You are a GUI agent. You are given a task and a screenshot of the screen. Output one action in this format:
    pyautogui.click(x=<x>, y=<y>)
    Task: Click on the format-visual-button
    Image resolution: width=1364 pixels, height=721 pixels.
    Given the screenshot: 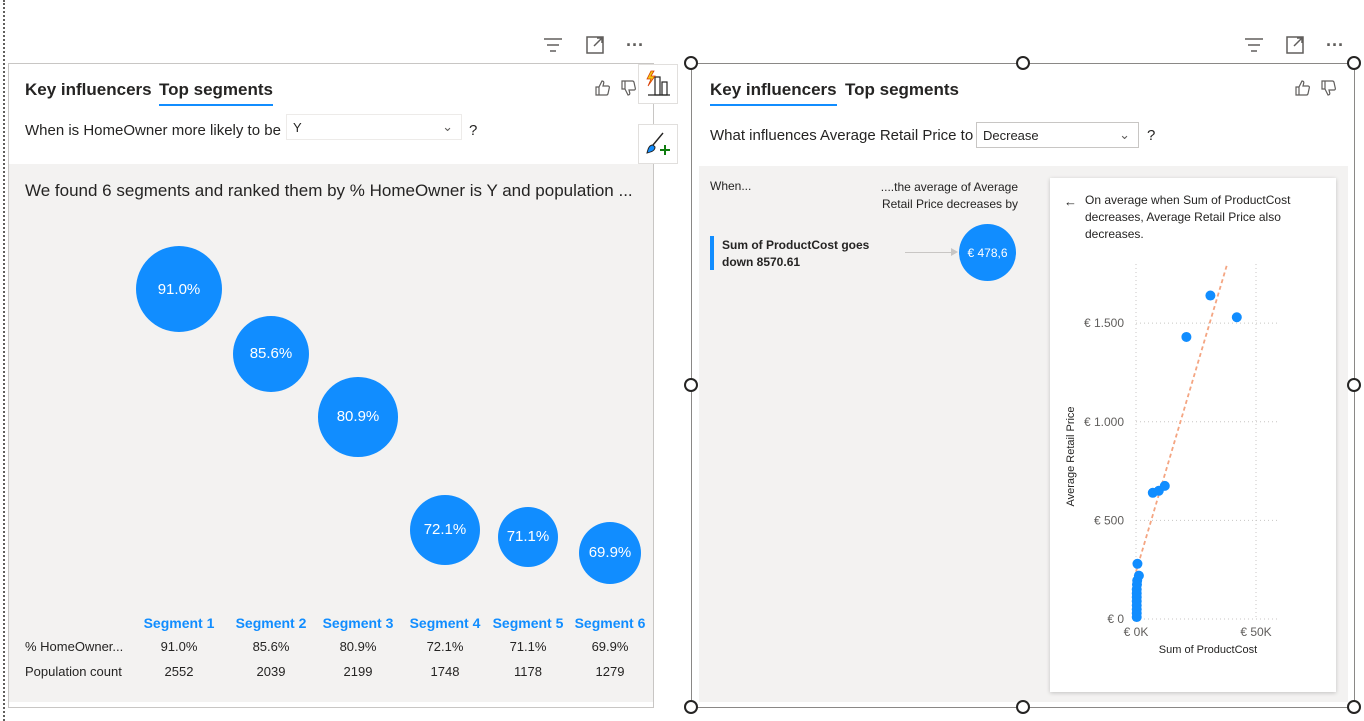 What is the action you would take?
    pyautogui.click(x=658, y=144)
    